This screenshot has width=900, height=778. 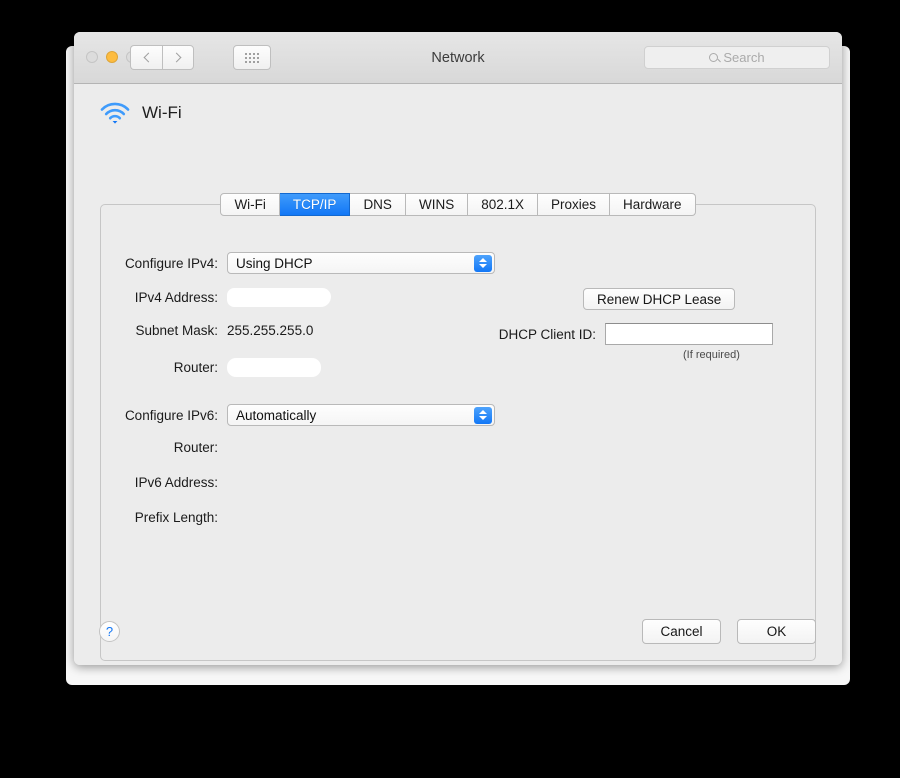 I want to click on prefix-length-label: Prefix Length:, so click(x=176, y=517).